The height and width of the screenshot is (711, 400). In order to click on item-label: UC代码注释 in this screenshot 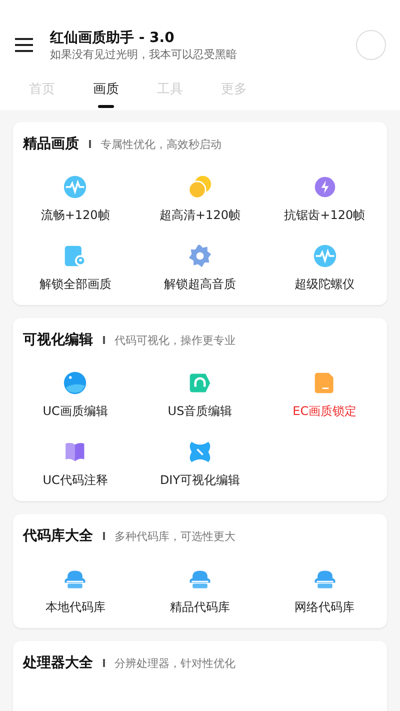, I will do `click(75, 480)`.